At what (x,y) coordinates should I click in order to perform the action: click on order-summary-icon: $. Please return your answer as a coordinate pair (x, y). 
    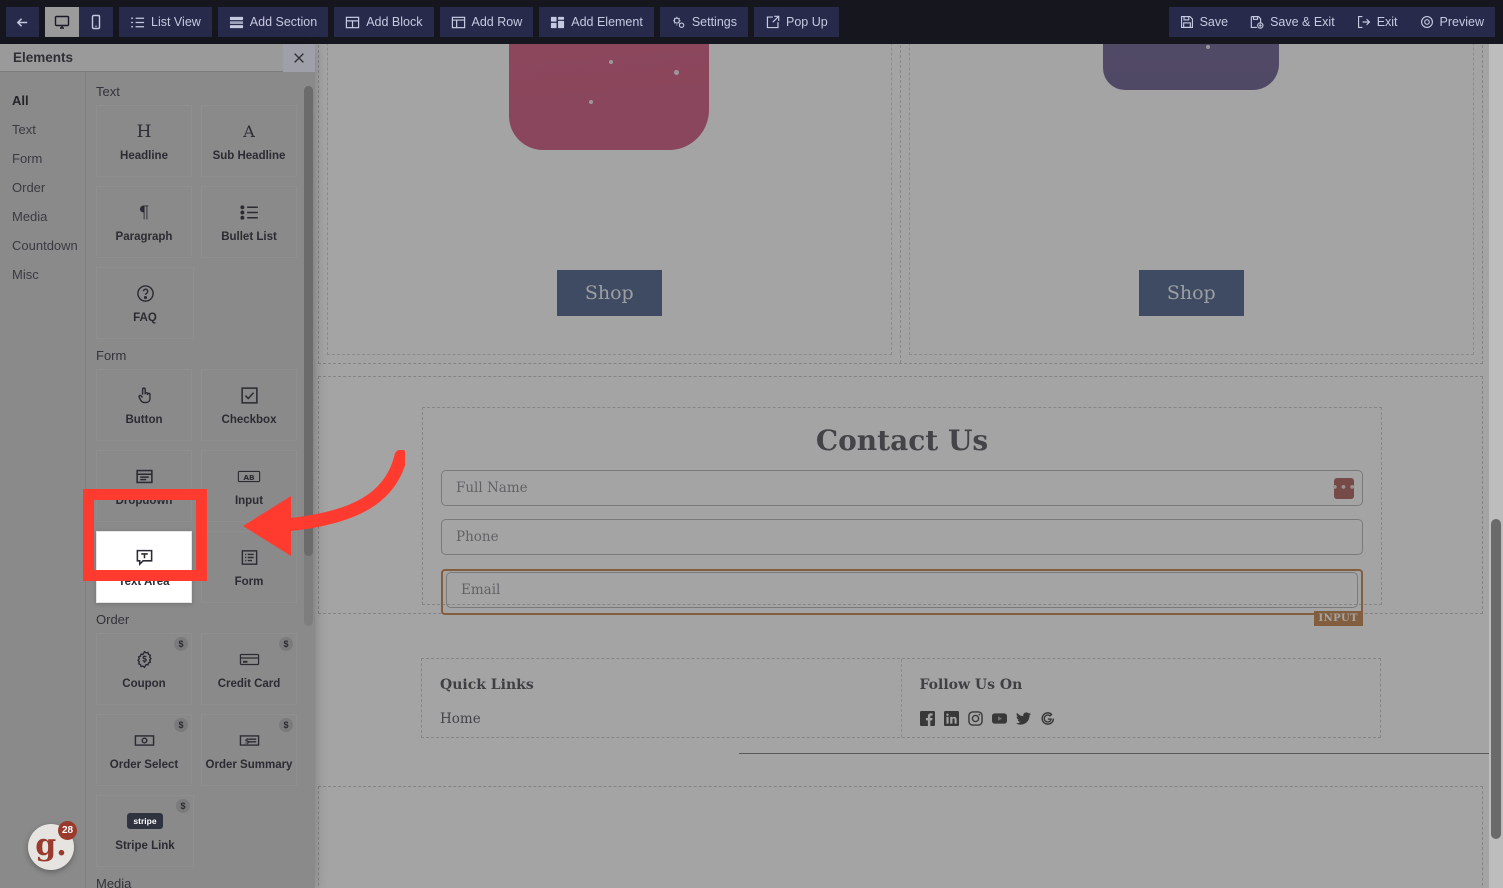
    Looking at the image, I should click on (249, 740).